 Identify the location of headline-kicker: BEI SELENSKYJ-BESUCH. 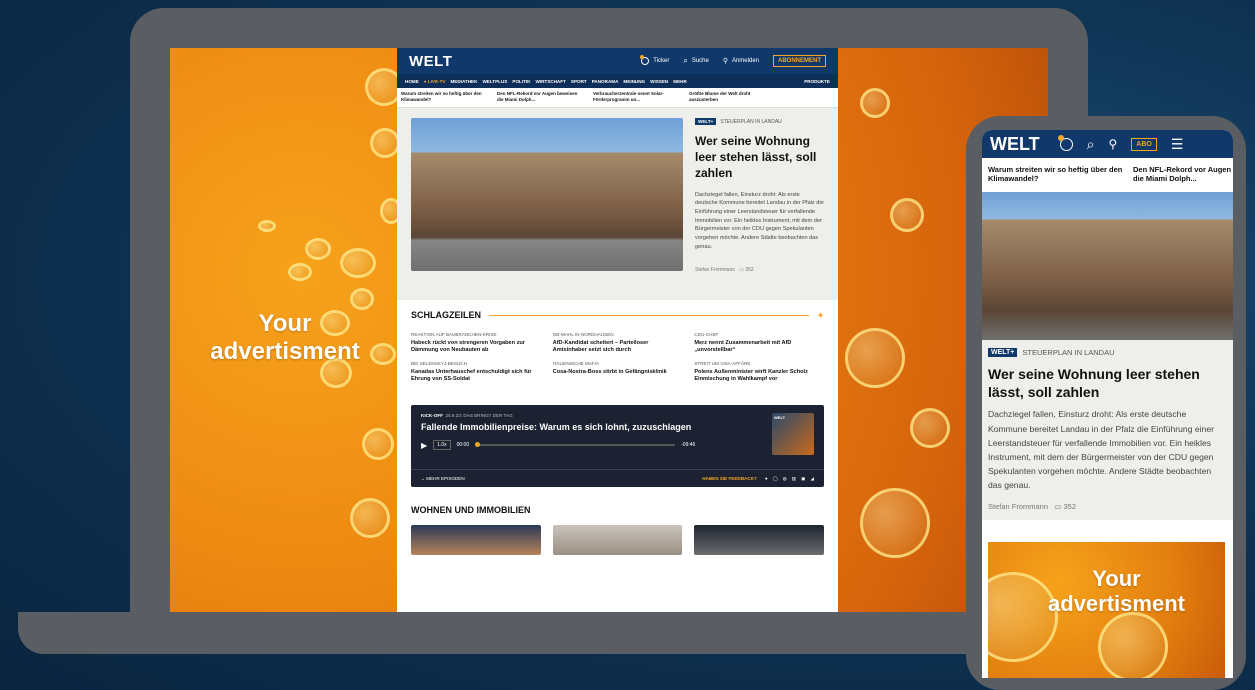
(439, 363).